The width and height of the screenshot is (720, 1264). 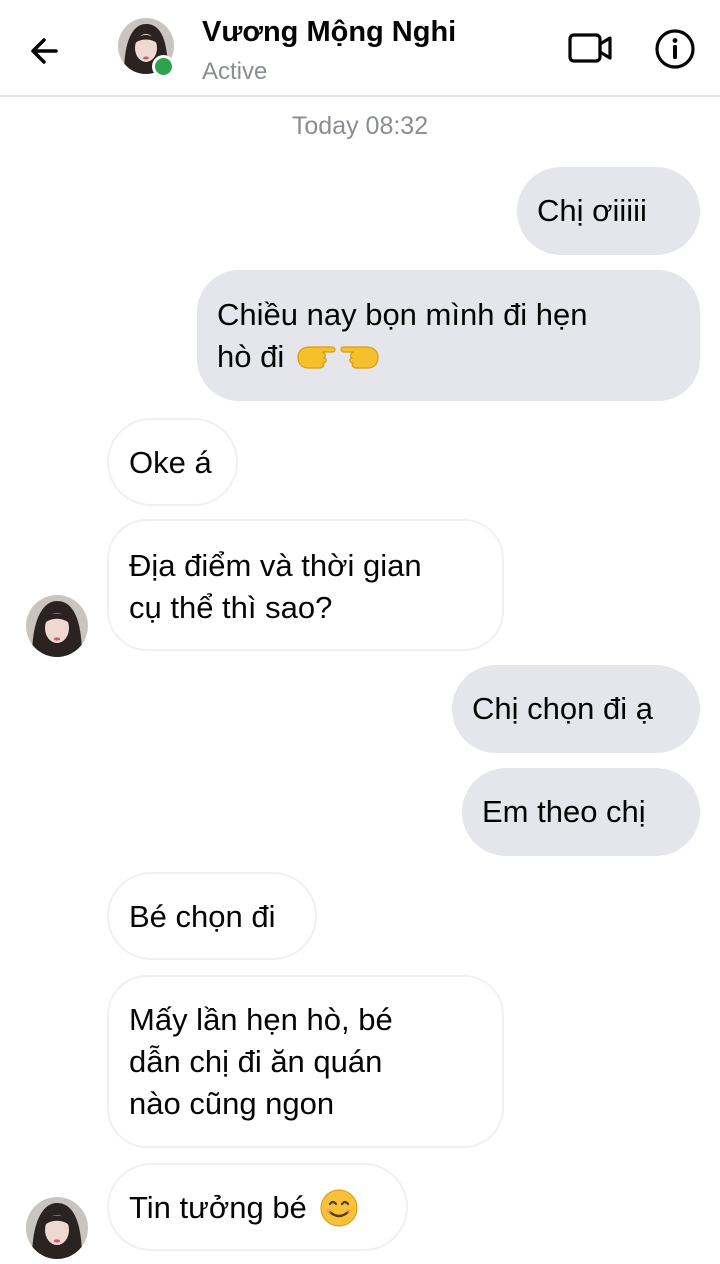 I want to click on message-text: cụ thể thì sao?, so click(x=231, y=607).